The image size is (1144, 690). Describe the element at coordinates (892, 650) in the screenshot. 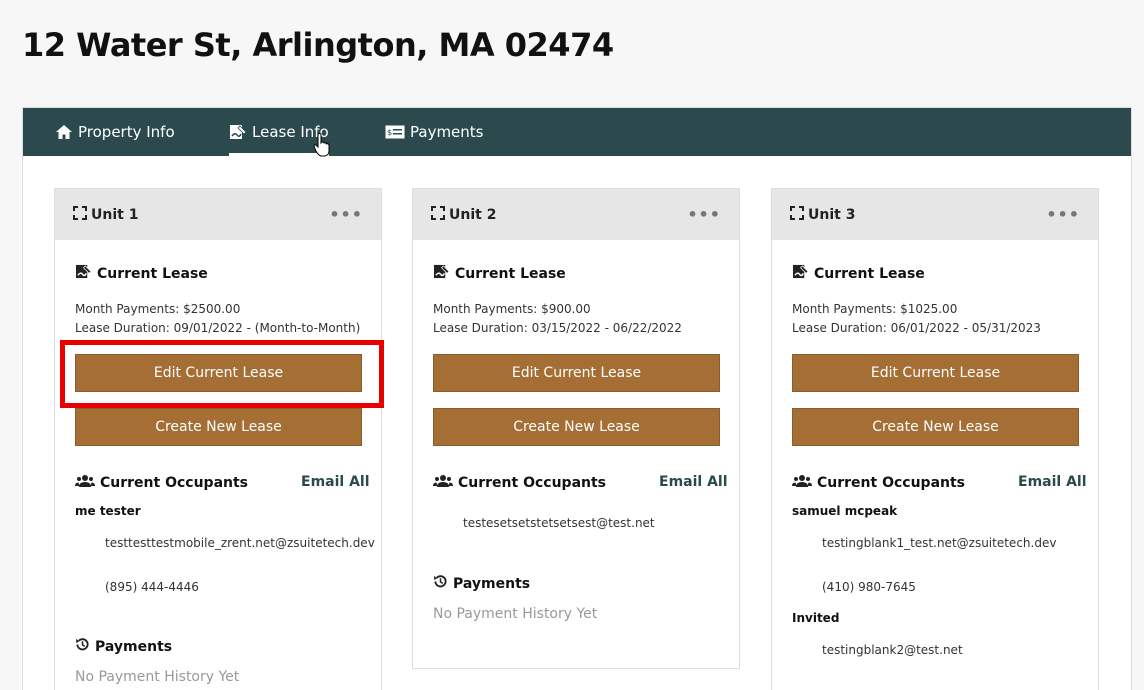

I see `invited-email: testingblank2@test.net` at that location.